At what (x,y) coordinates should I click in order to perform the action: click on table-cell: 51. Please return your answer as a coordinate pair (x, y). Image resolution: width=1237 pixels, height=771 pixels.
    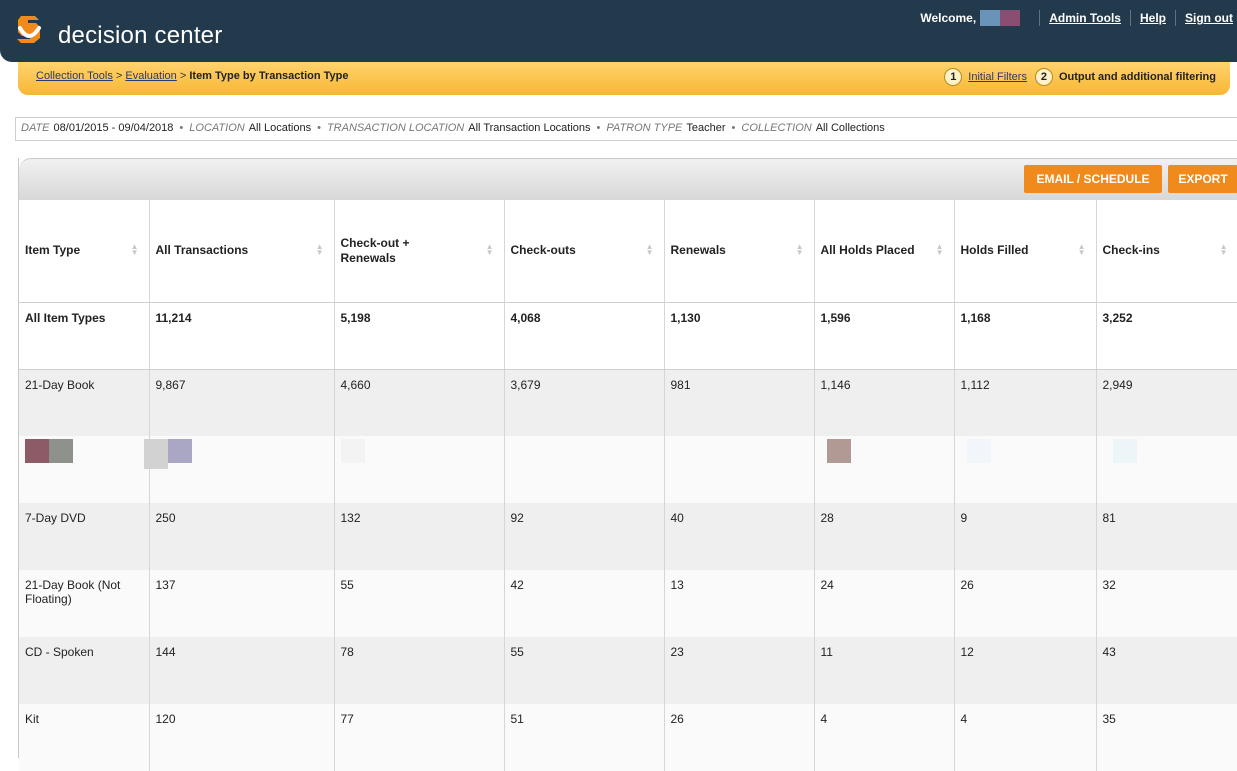
    Looking at the image, I should click on (584, 737).